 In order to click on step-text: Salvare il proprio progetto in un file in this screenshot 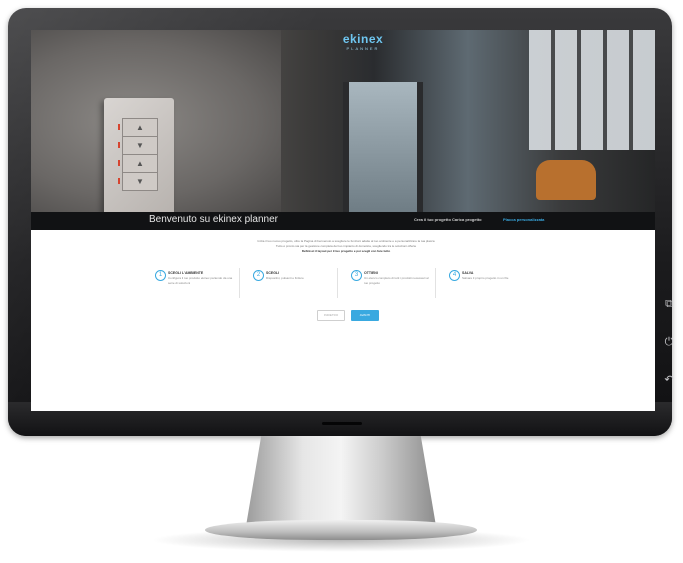, I will do `click(485, 278)`.